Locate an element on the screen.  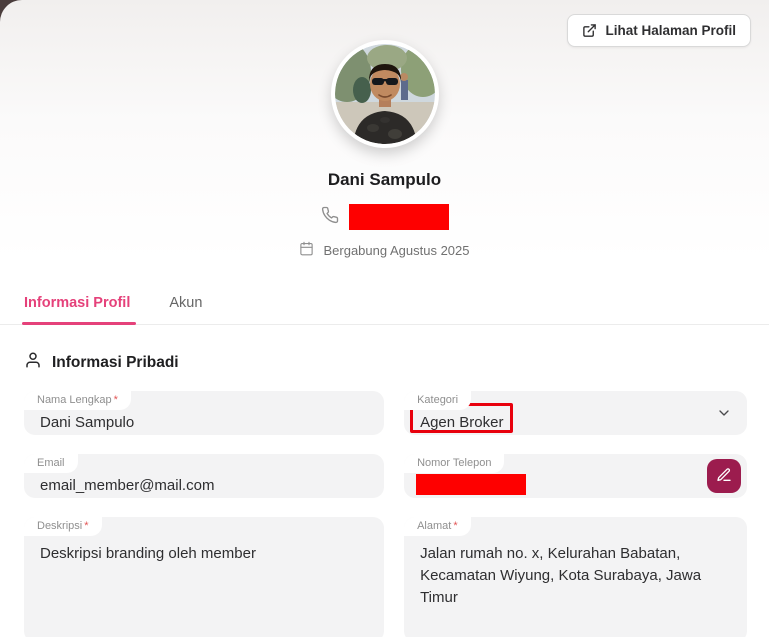
email-value: email_member@mail.com is located at coordinates (127, 485).